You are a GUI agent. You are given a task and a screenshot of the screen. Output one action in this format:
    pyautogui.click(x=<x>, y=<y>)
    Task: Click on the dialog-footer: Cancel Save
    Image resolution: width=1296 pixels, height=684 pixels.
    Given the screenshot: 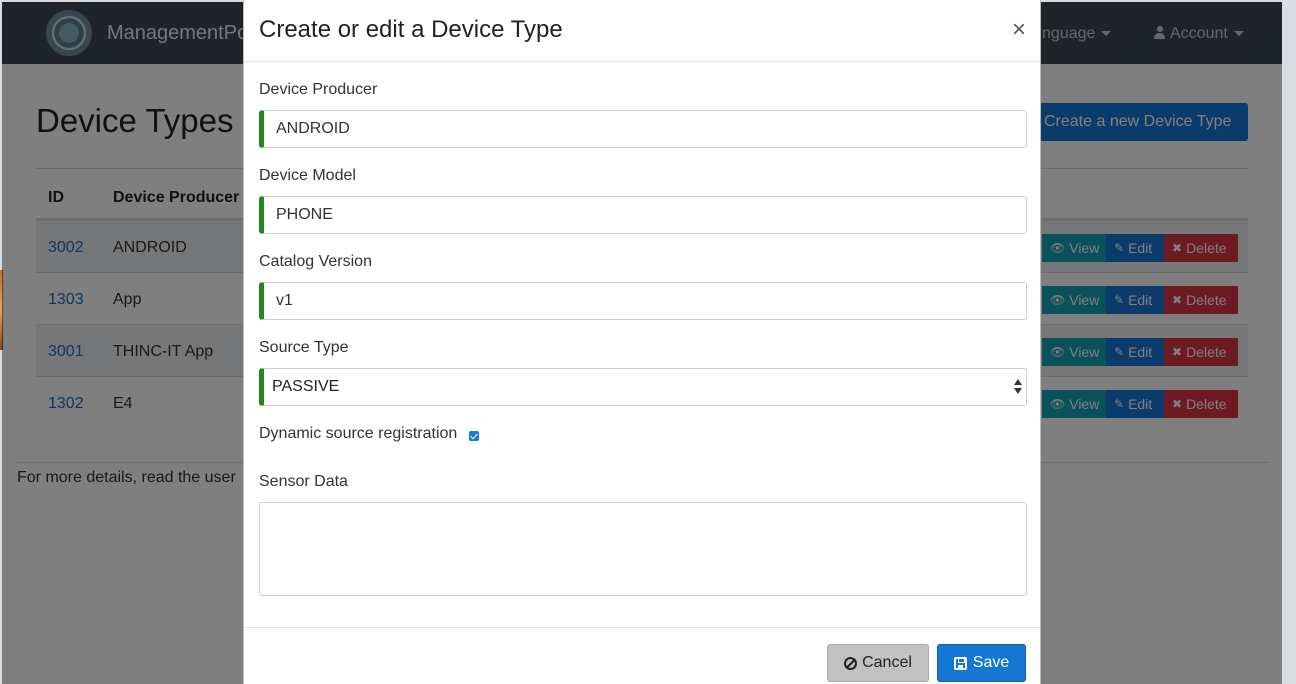 What is the action you would take?
    pyautogui.click(x=642, y=655)
    